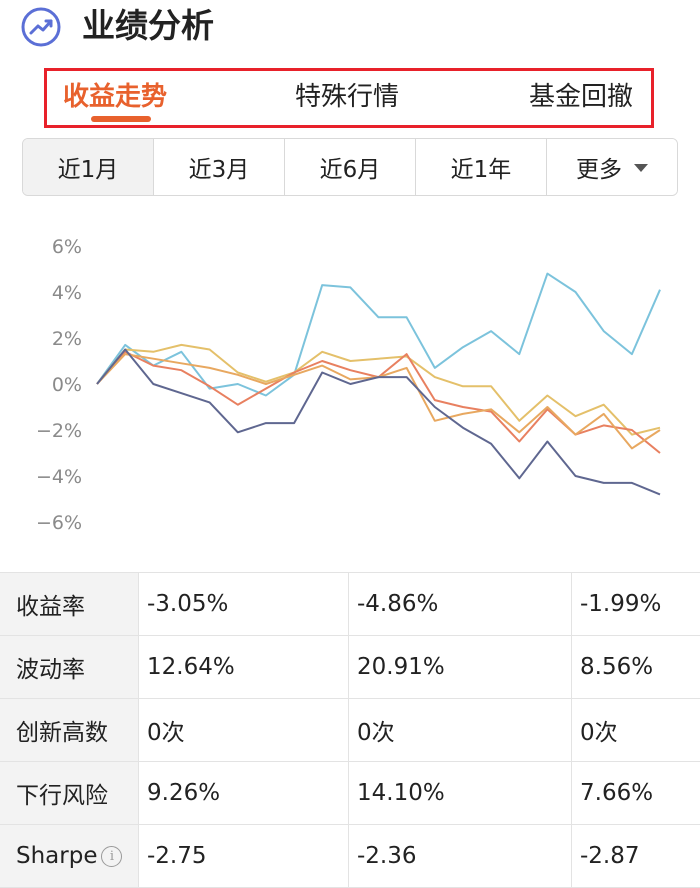 Image resolution: width=700 pixels, height=888 pixels. I want to click on page-title: 业绩分析, so click(148, 26).